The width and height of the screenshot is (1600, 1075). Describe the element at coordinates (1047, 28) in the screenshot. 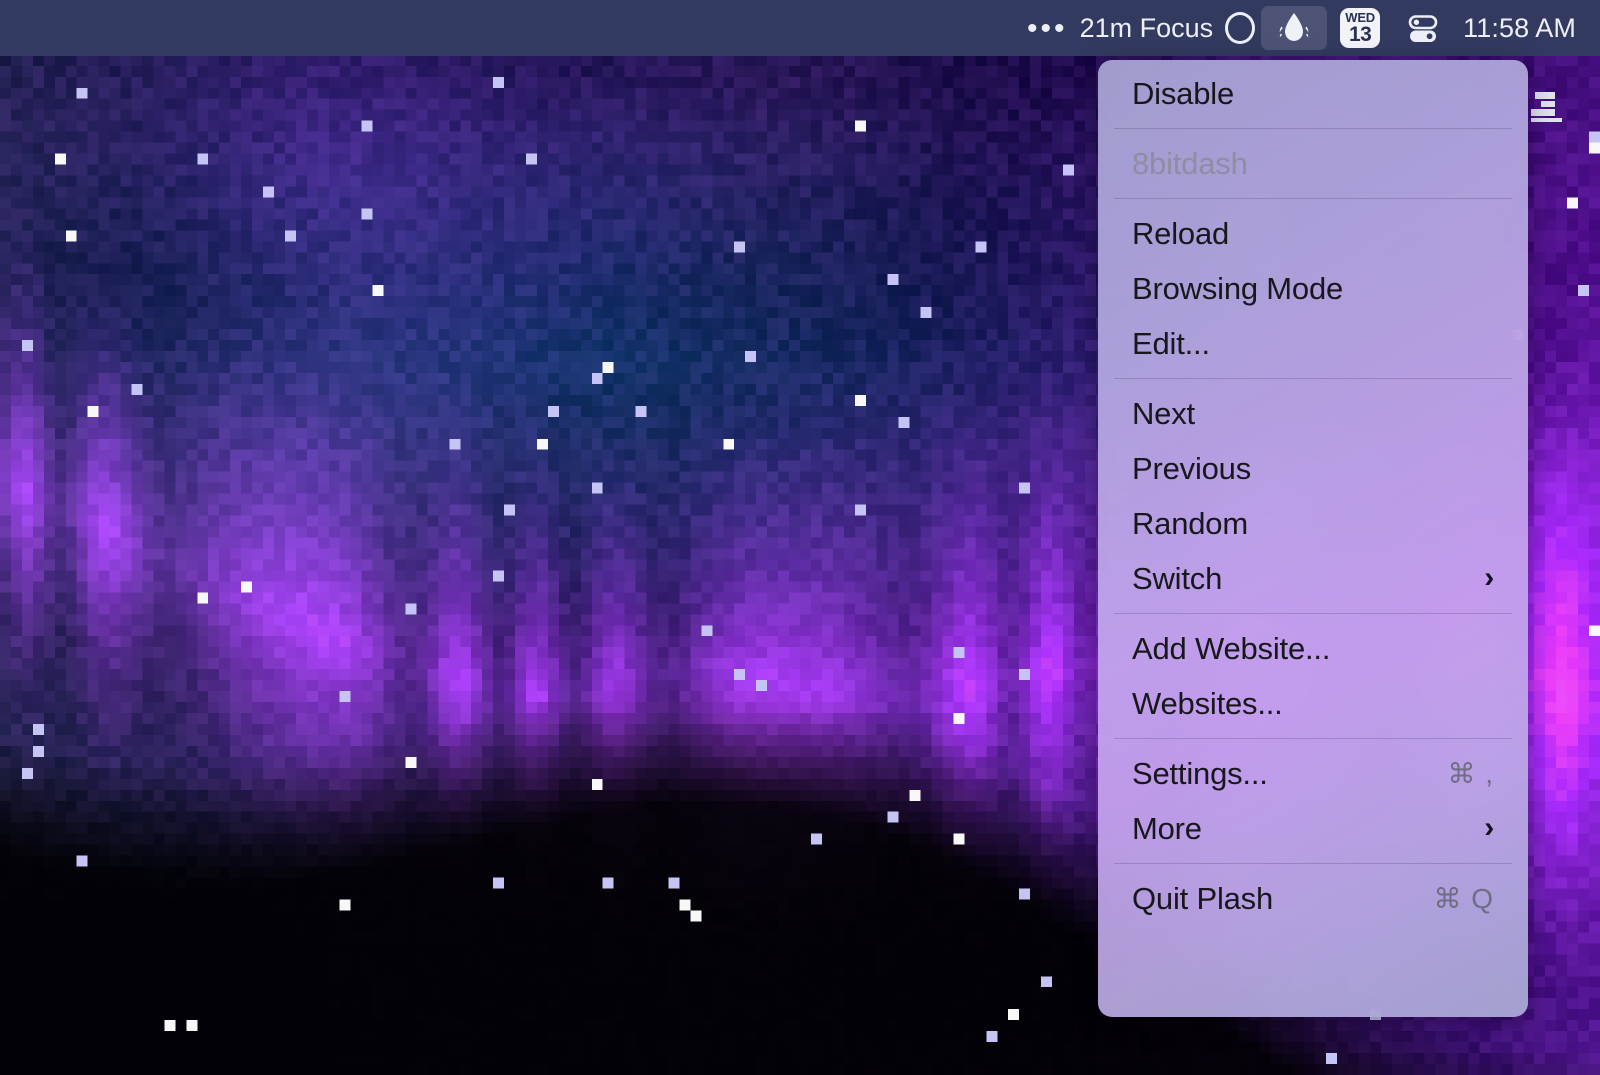

I see `overflow-ellipsis-icon: •••` at that location.